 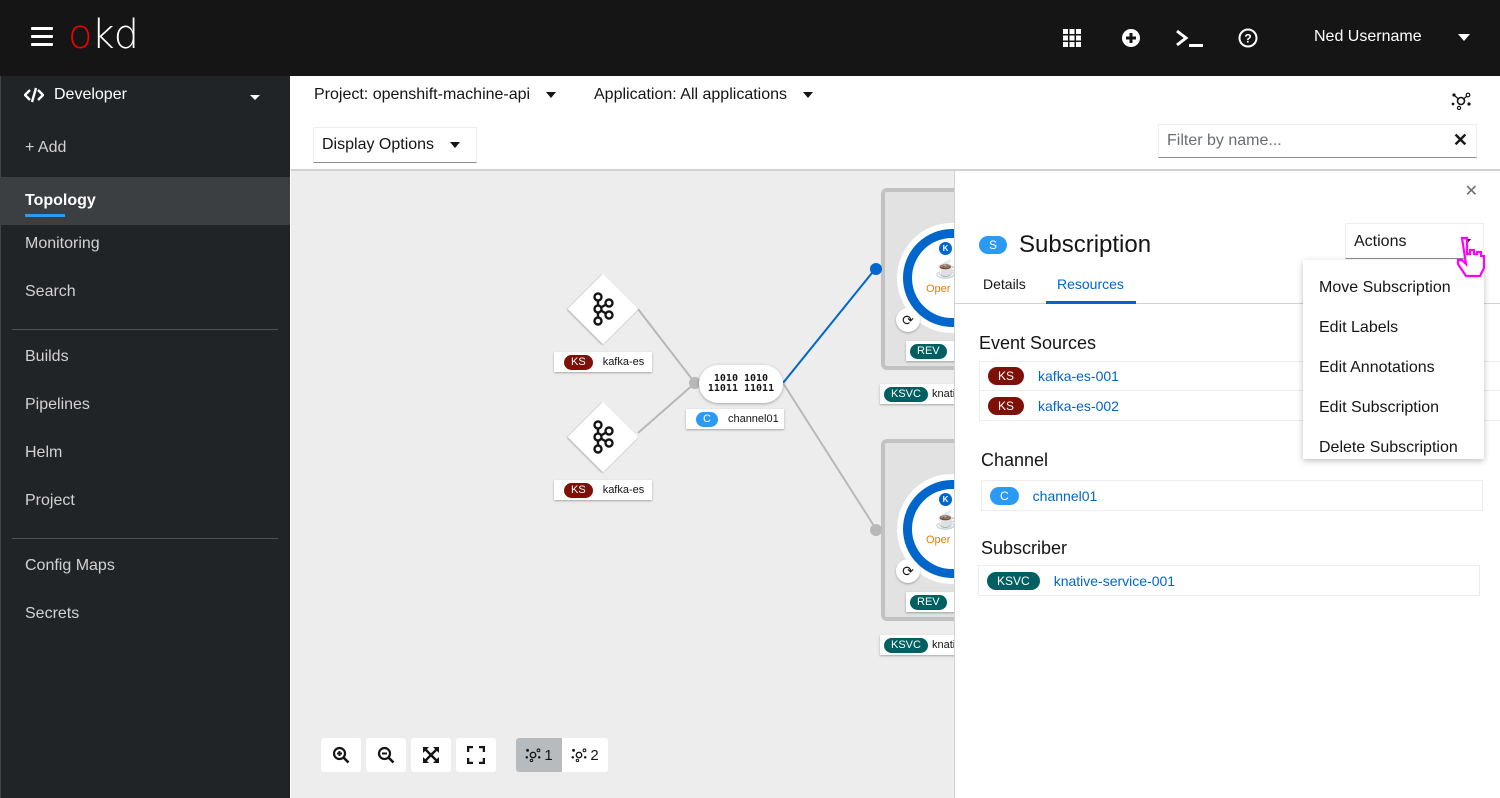 What do you see at coordinates (145, 566) in the screenshot?
I see `sidebar-item-config-maps: Config Maps` at bounding box center [145, 566].